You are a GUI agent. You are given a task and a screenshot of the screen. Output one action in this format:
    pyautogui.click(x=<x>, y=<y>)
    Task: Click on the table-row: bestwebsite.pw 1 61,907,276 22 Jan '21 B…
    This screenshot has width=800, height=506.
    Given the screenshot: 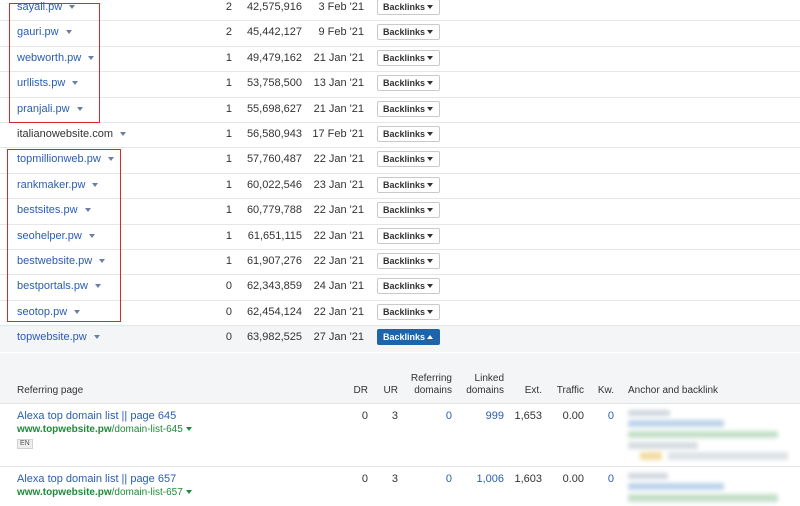 What is the action you would take?
    pyautogui.click(x=400, y=263)
    